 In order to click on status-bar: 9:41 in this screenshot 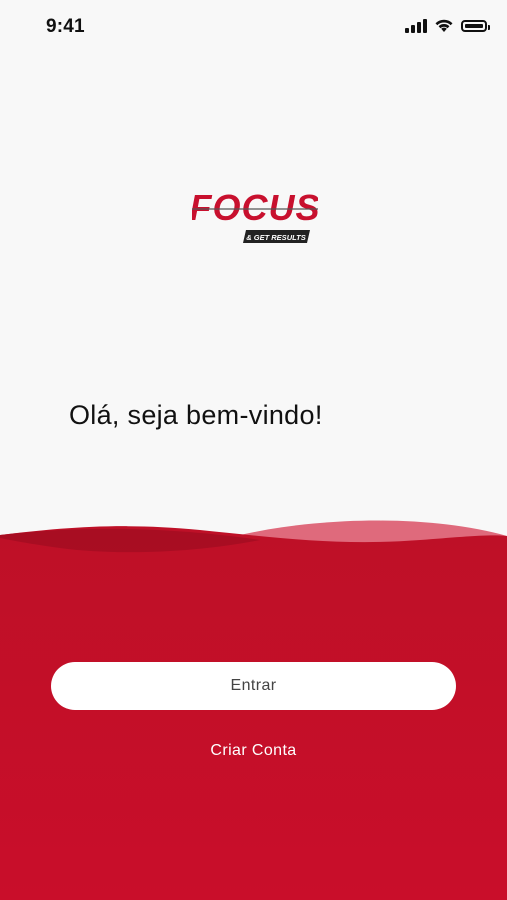, I will do `click(253, 28)`.